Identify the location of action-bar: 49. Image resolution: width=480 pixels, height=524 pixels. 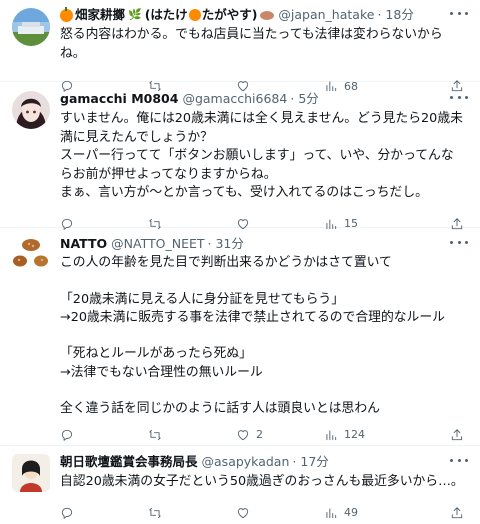
(262, 513).